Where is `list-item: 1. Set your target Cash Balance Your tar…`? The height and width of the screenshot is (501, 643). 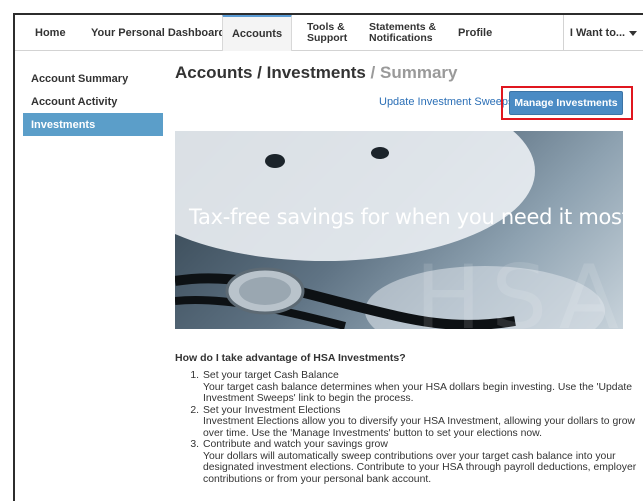
list-item: 1. Set your target Cash Balance Your tar… is located at coordinates (409, 387).